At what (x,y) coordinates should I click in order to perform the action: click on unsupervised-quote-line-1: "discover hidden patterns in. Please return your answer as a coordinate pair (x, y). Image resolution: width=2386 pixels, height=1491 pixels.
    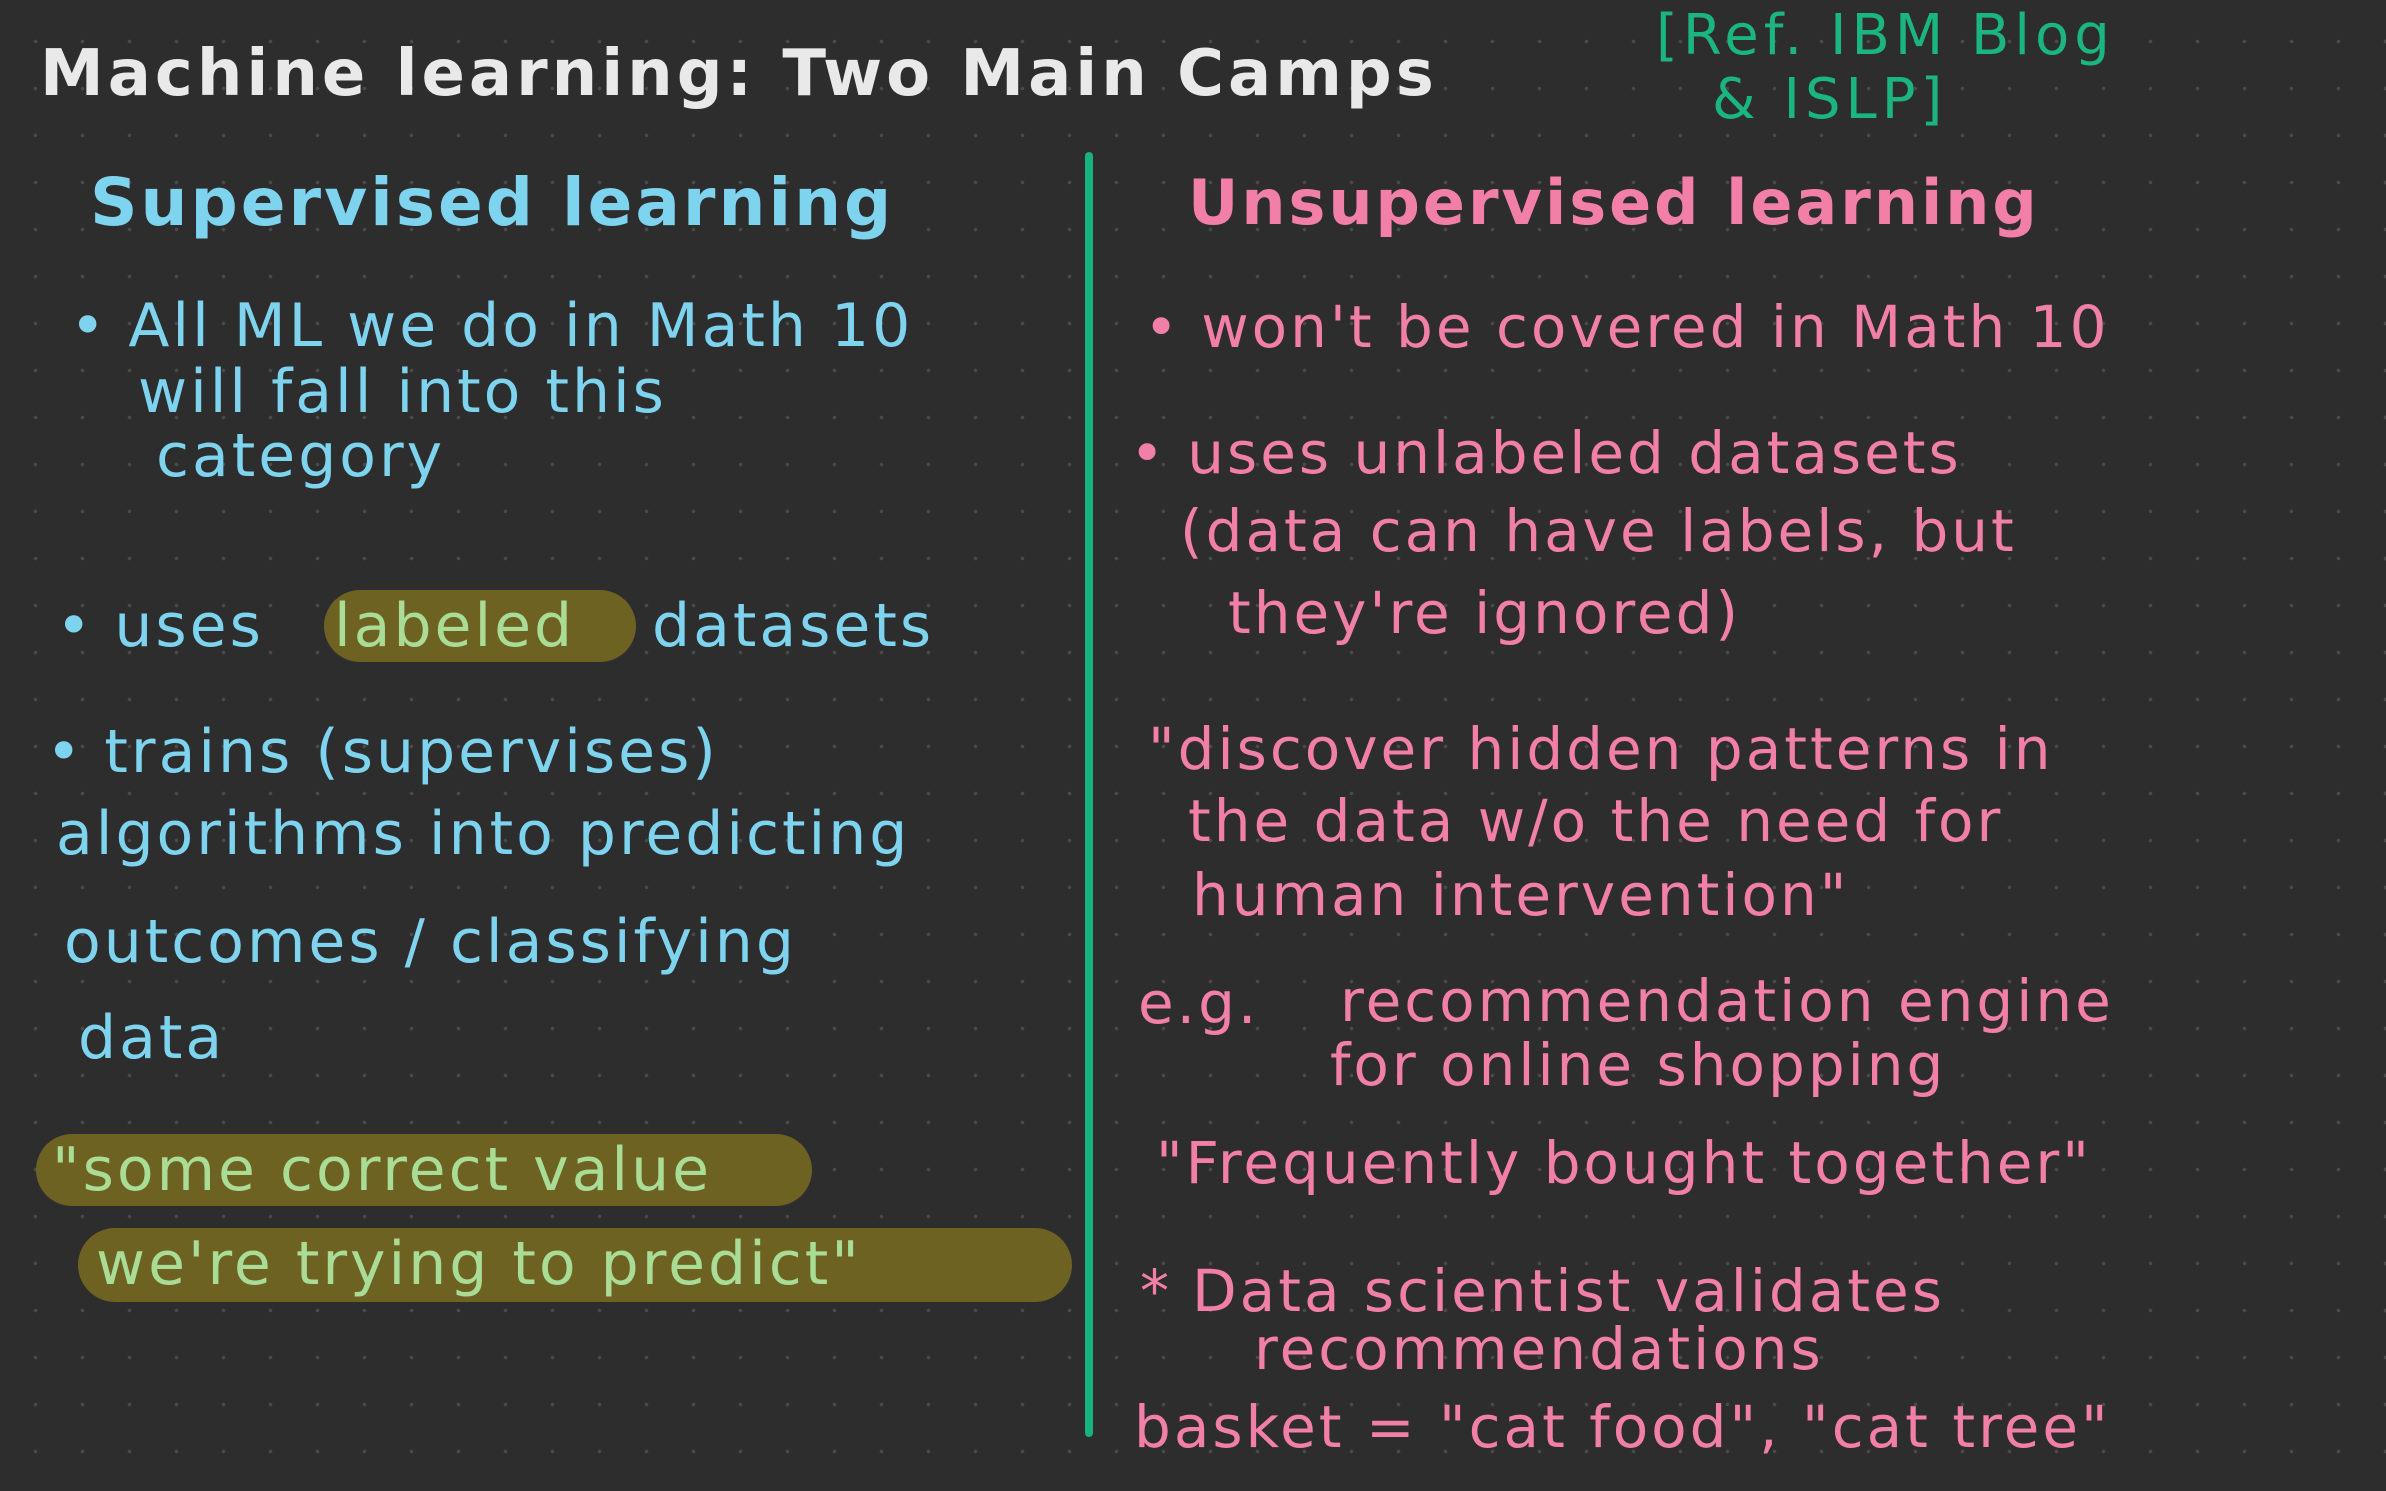
    Looking at the image, I should click on (1601, 749).